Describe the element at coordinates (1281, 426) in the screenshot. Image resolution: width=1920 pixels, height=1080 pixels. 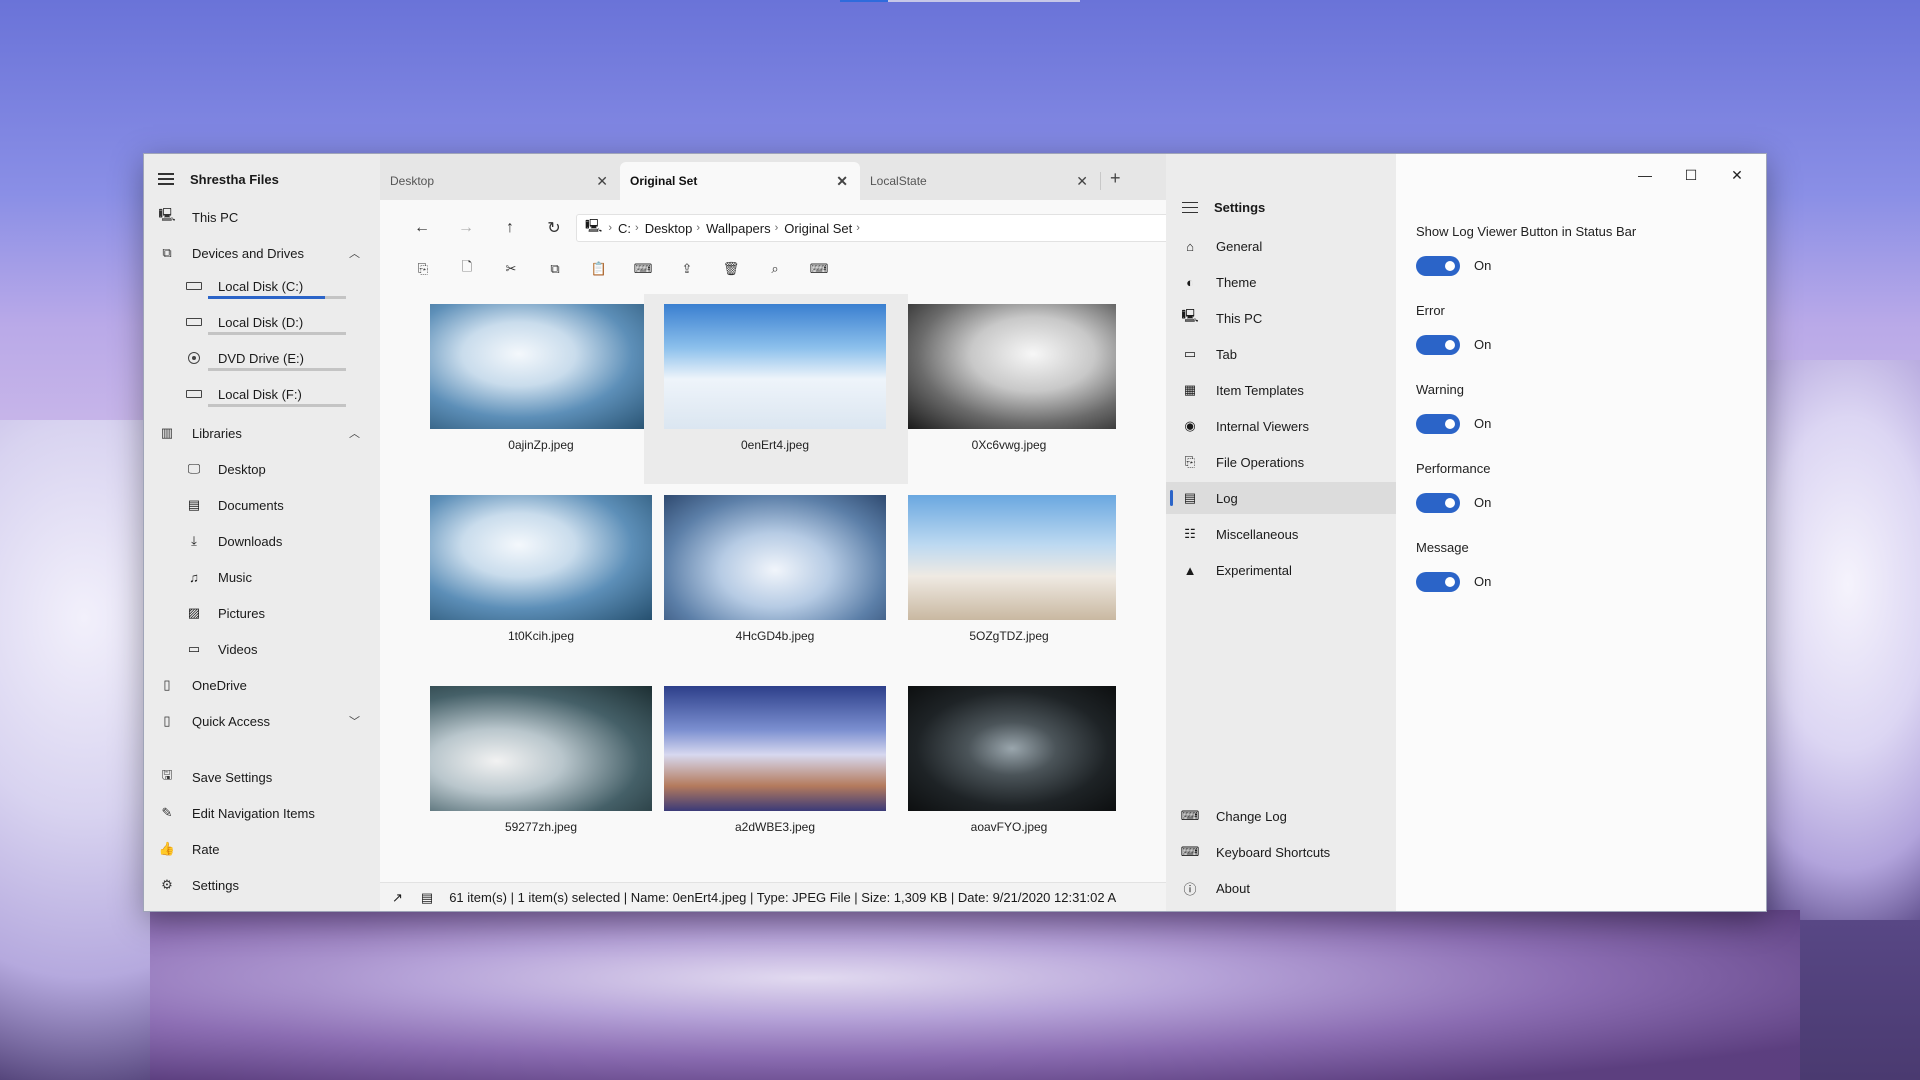
I see `settings-item-internal-viewers: ◉ Internal Viewers` at that location.